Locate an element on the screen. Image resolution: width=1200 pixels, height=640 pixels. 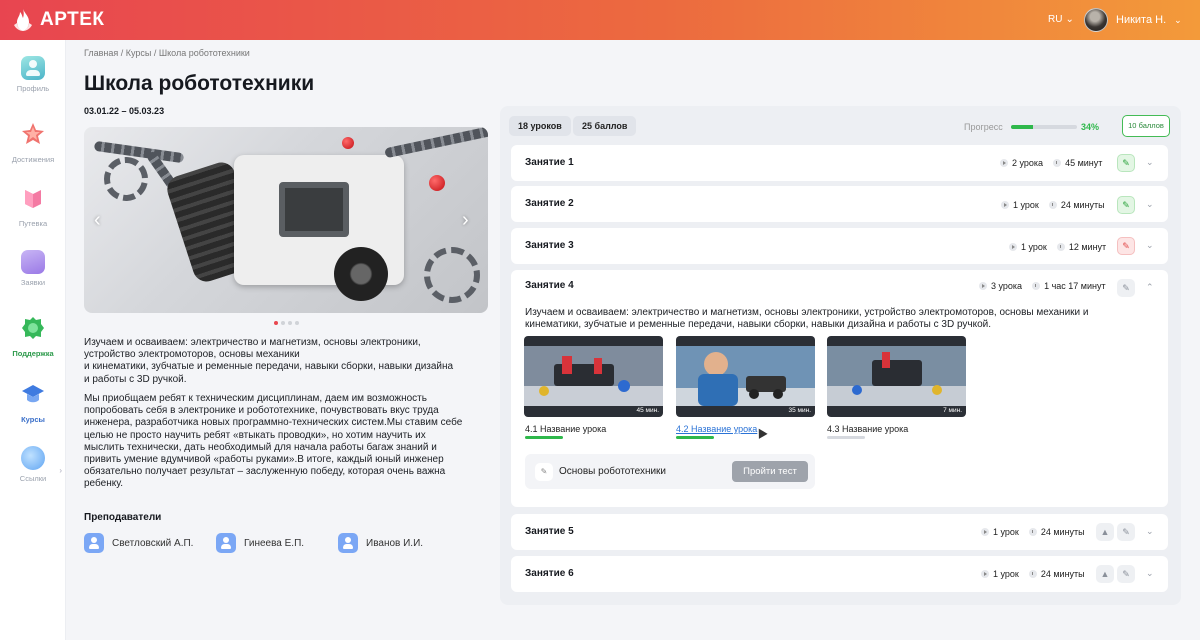
start-test-button: Пройти тест is located at coordinates (770, 471).